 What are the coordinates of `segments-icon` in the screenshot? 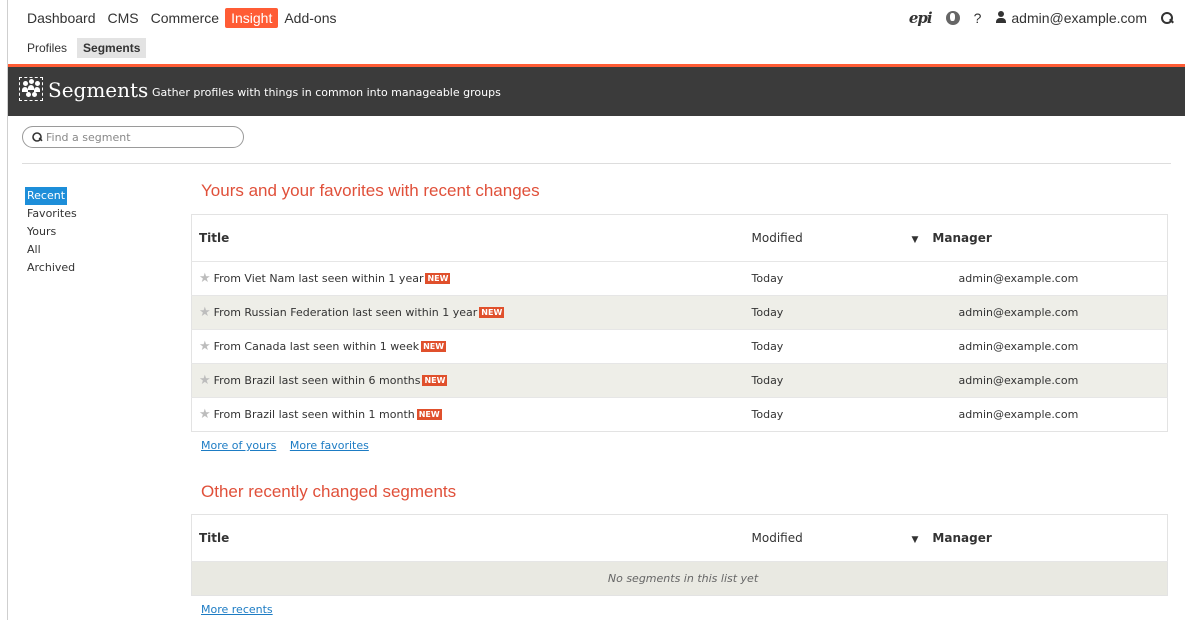 It's located at (31, 89).